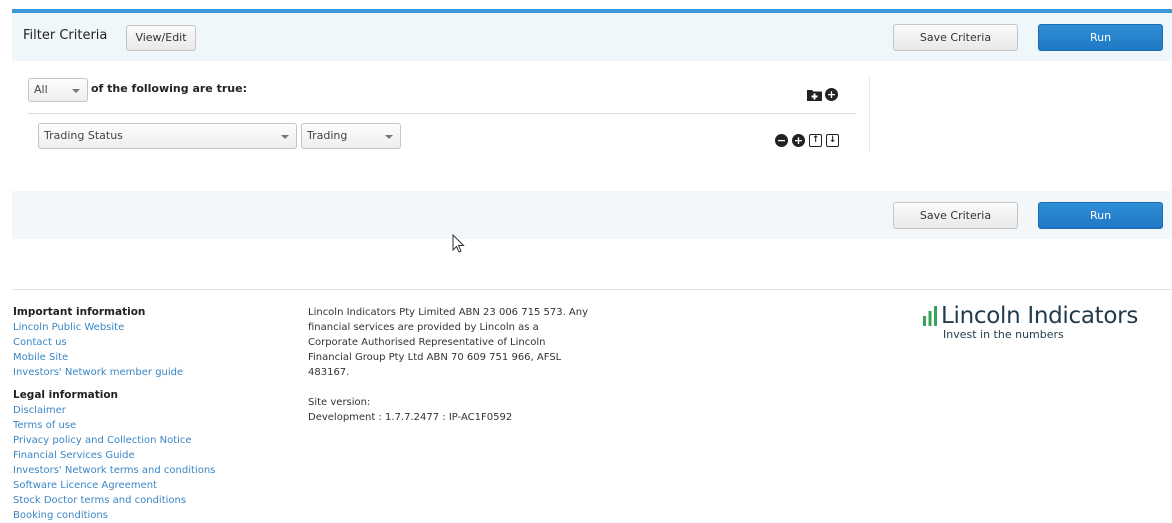 The height and width of the screenshot is (523, 1172). I want to click on run-button-bottom: Run, so click(1100, 215).